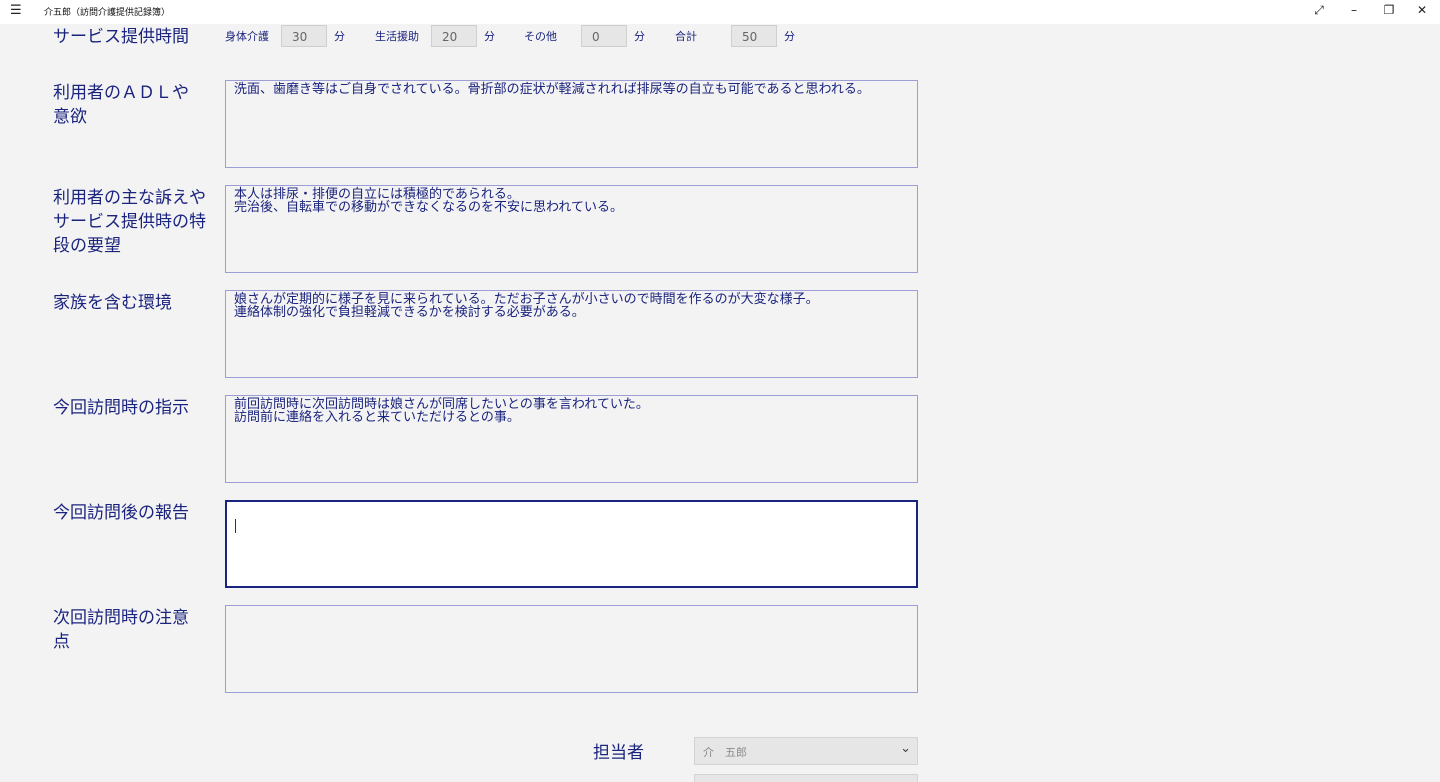 This screenshot has height=782, width=1440. Describe the element at coordinates (604, 36) in the screenshot. I see `other-minutes-input: 0` at that location.